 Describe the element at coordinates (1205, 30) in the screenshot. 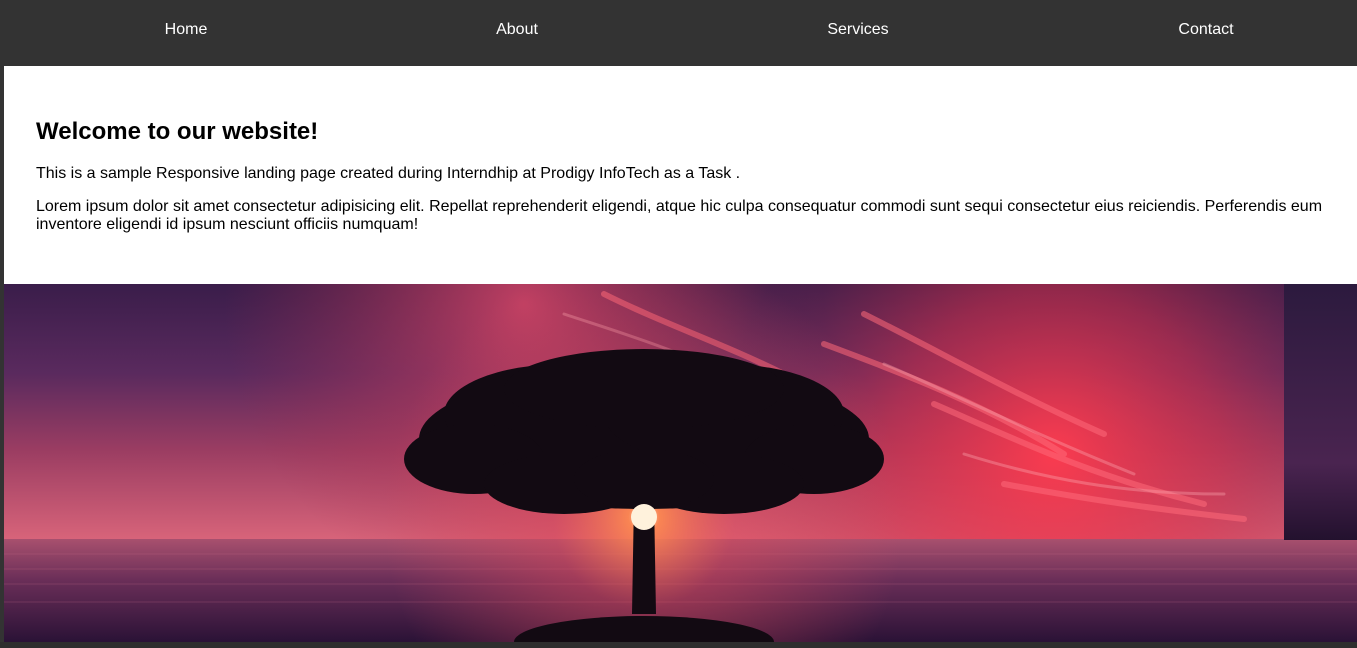

I see `nav-link-contact: Contact` at that location.